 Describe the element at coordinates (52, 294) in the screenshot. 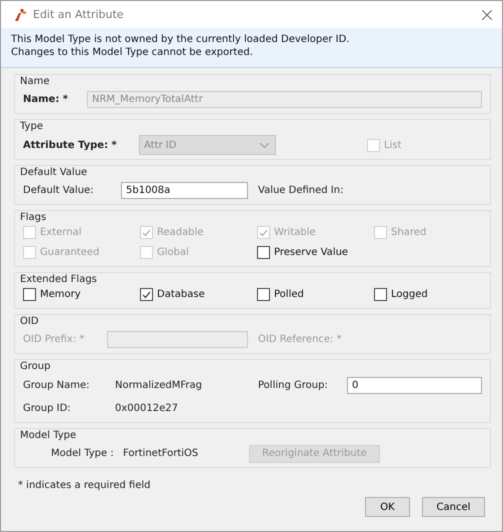

I see `checkbox: Memory` at that location.